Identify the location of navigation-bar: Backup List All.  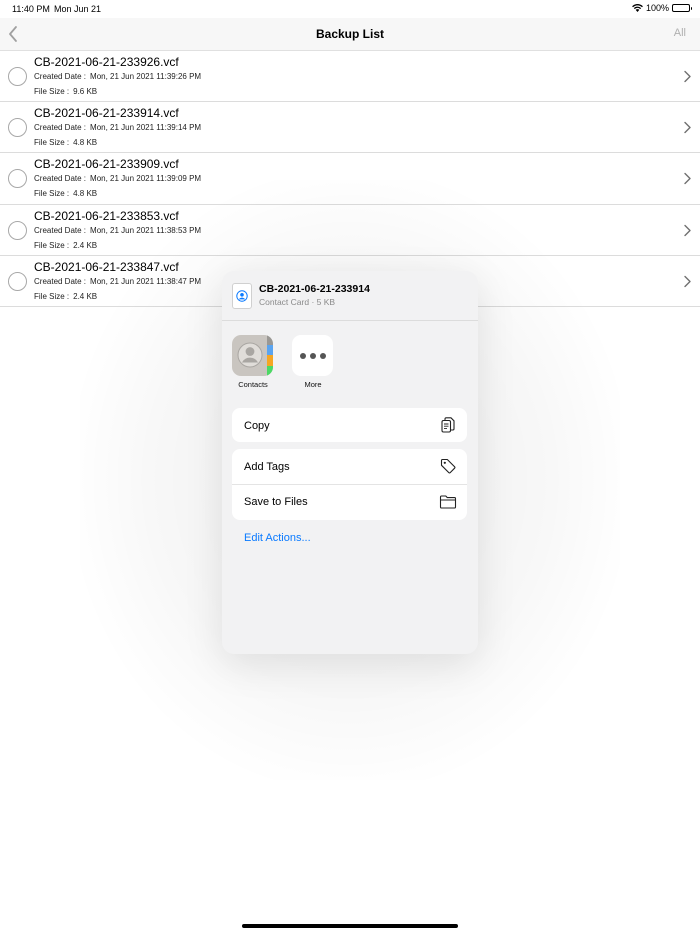
(350, 34).